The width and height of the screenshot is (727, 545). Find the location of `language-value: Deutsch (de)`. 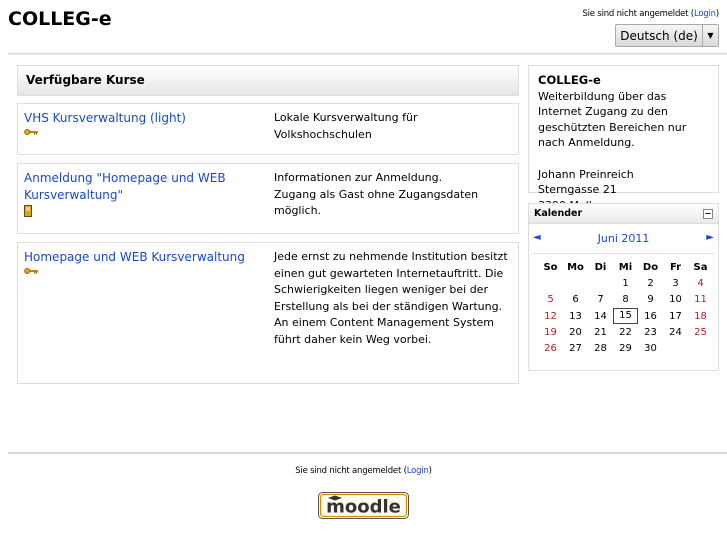

language-value: Deutsch (de) is located at coordinates (659, 35).